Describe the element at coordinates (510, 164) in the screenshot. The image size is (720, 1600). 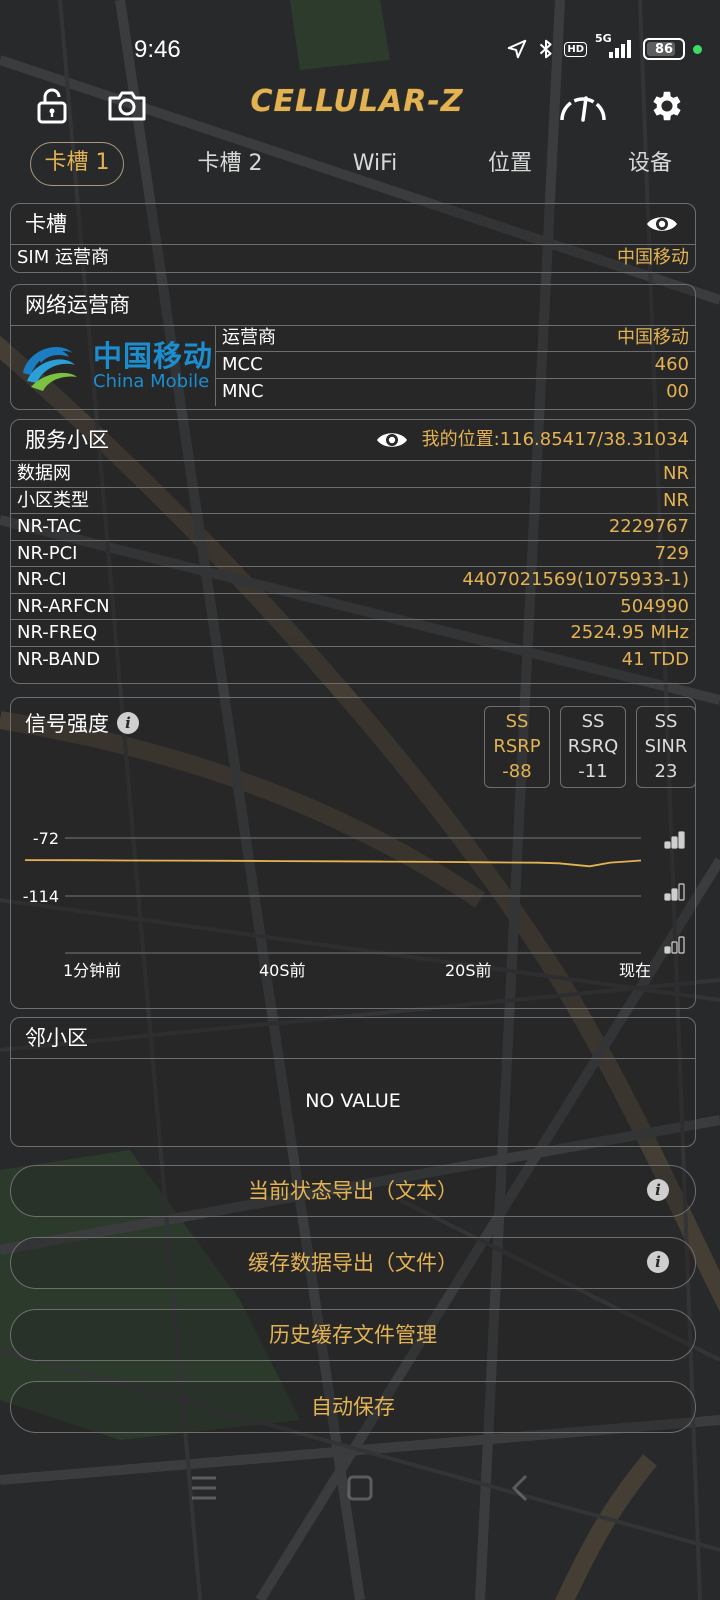
I see `tab-location: 位置` at that location.